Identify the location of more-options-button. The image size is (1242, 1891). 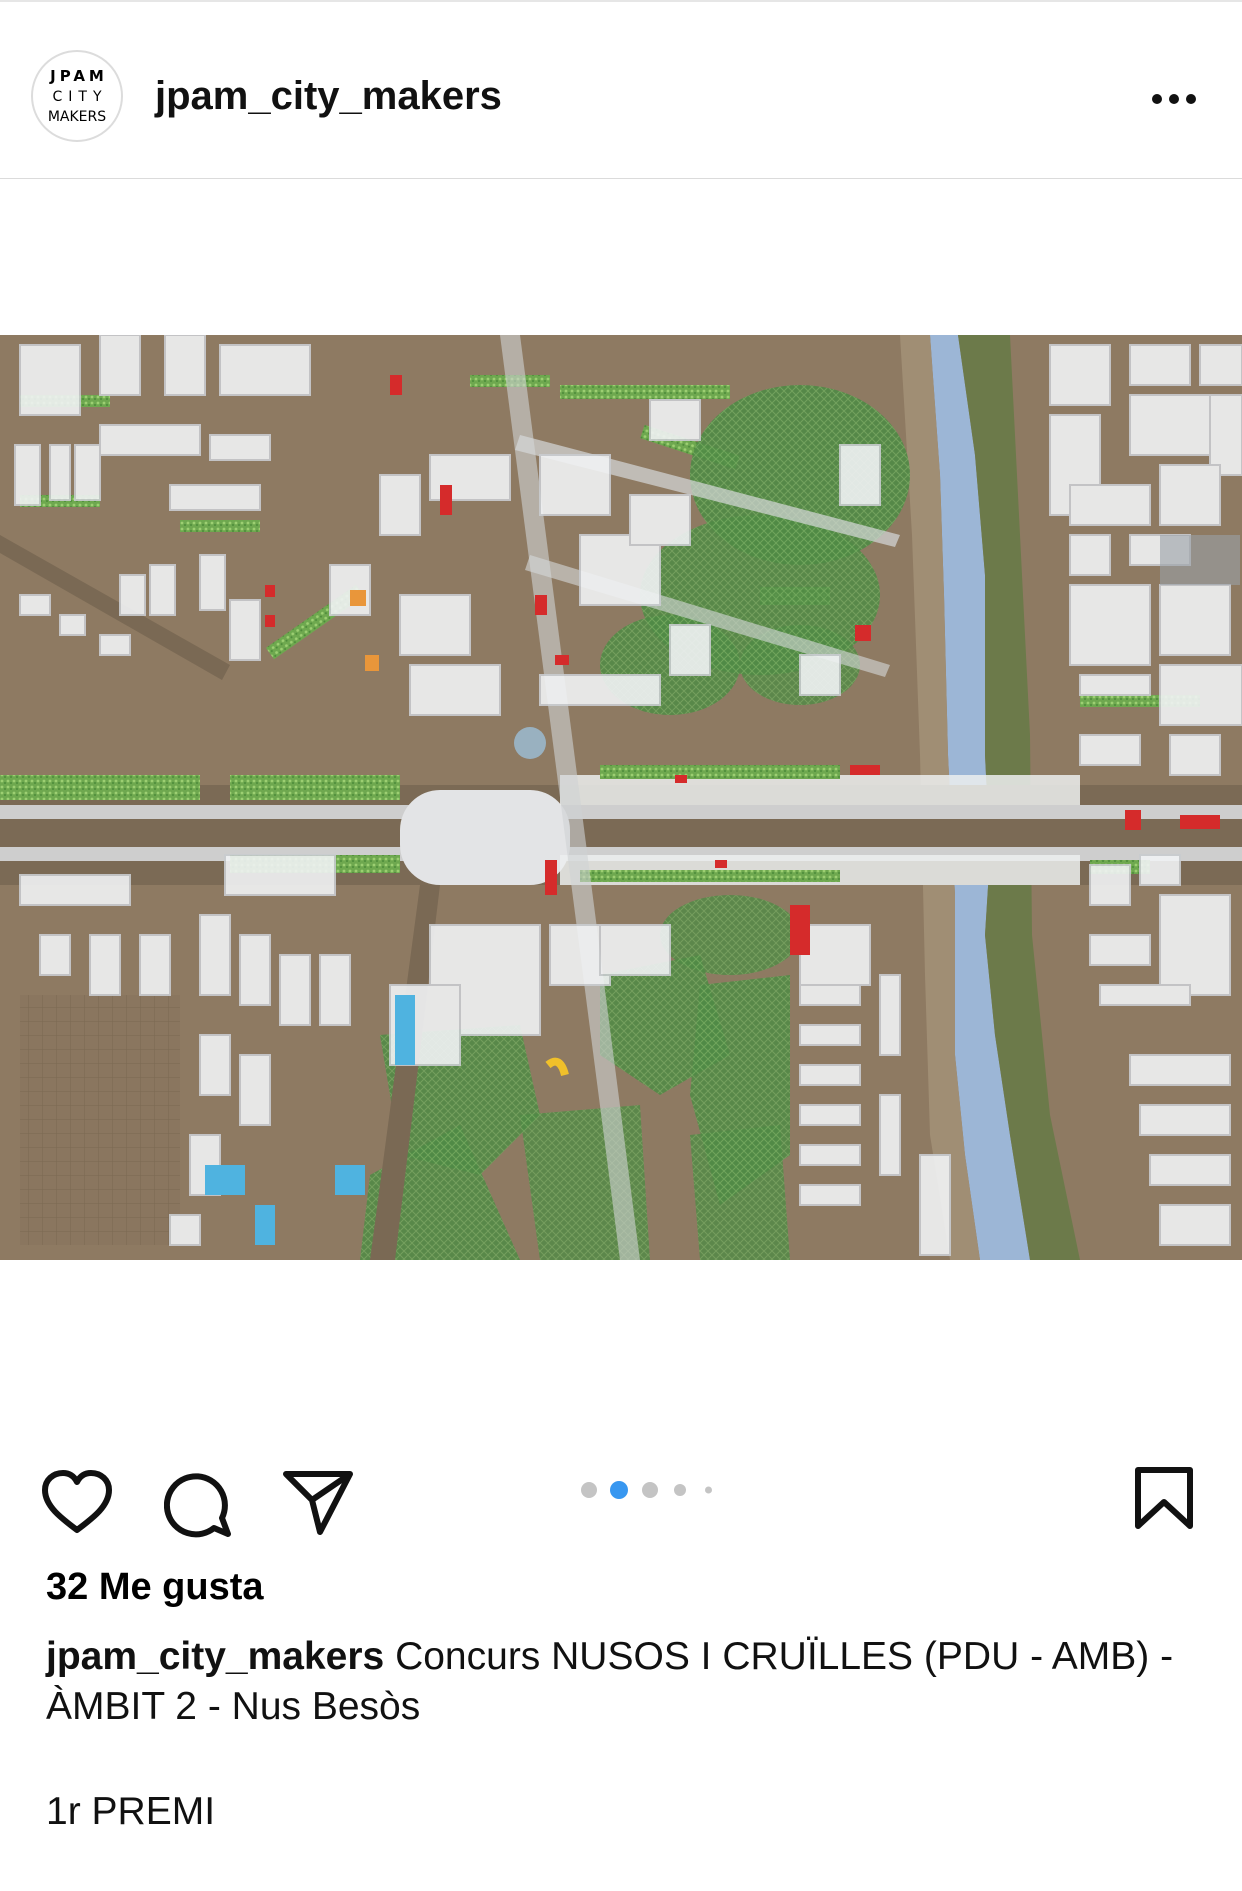
(1174, 100).